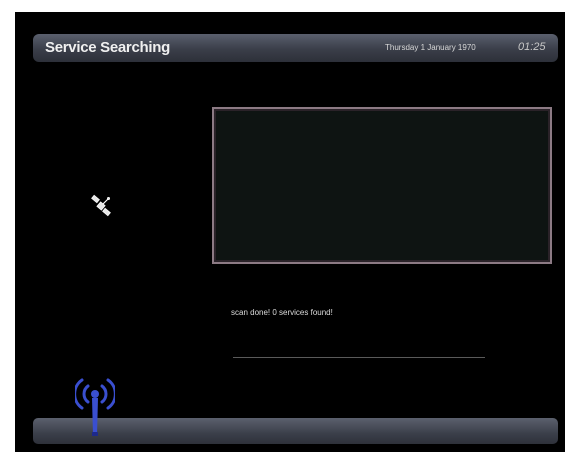 The image size is (574, 464). What do you see at coordinates (430, 47) in the screenshot?
I see `date-display: Thursday 1 January 1970` at bounding box center [430, 47].